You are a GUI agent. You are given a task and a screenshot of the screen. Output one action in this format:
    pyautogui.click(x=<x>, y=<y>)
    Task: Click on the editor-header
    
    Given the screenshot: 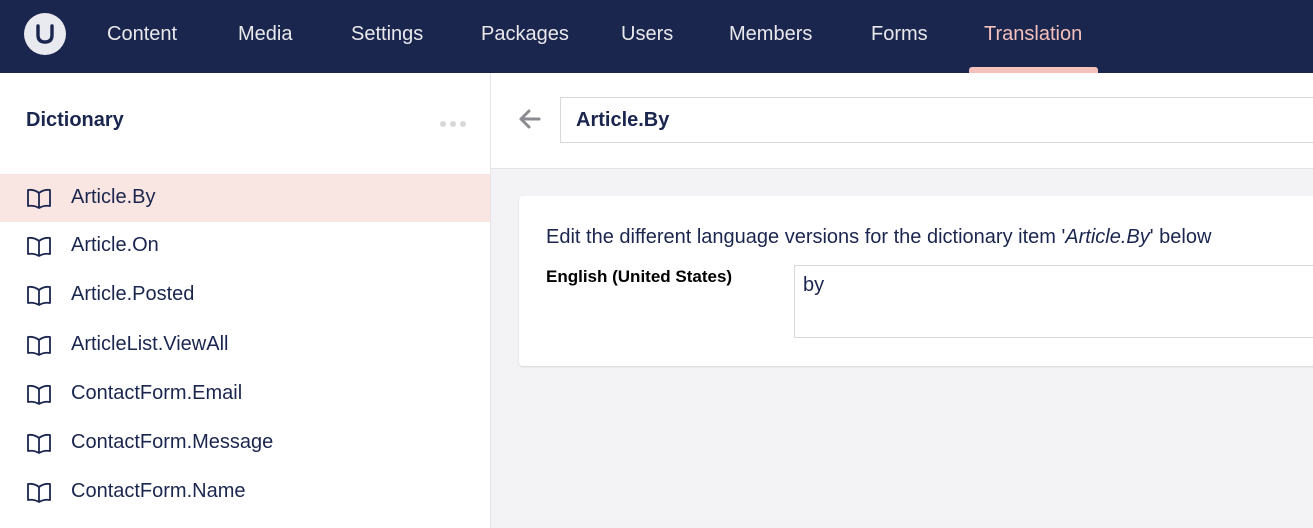 What is the action you would take?
    pyautogui.click(x=902, y=121)
    